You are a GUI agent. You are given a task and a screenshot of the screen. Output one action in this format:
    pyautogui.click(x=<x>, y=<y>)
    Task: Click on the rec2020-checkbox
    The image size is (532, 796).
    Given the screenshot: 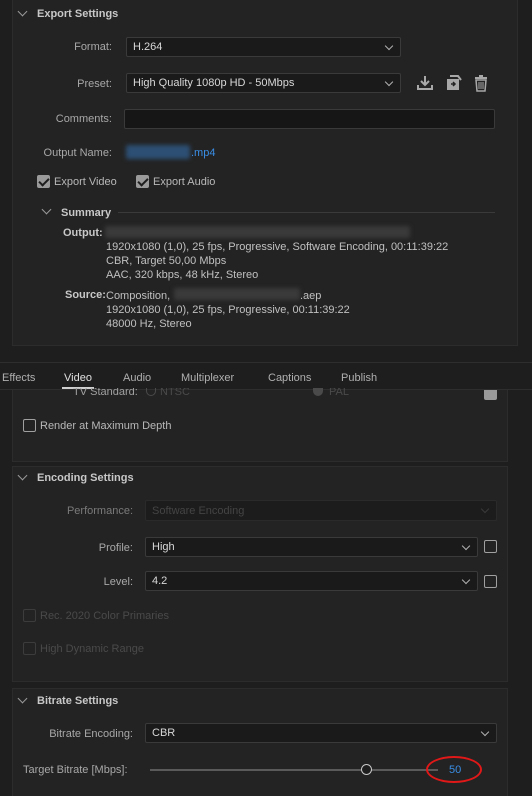 What is the action you would take?
    pyautogui.click(x=29, y=615)
    